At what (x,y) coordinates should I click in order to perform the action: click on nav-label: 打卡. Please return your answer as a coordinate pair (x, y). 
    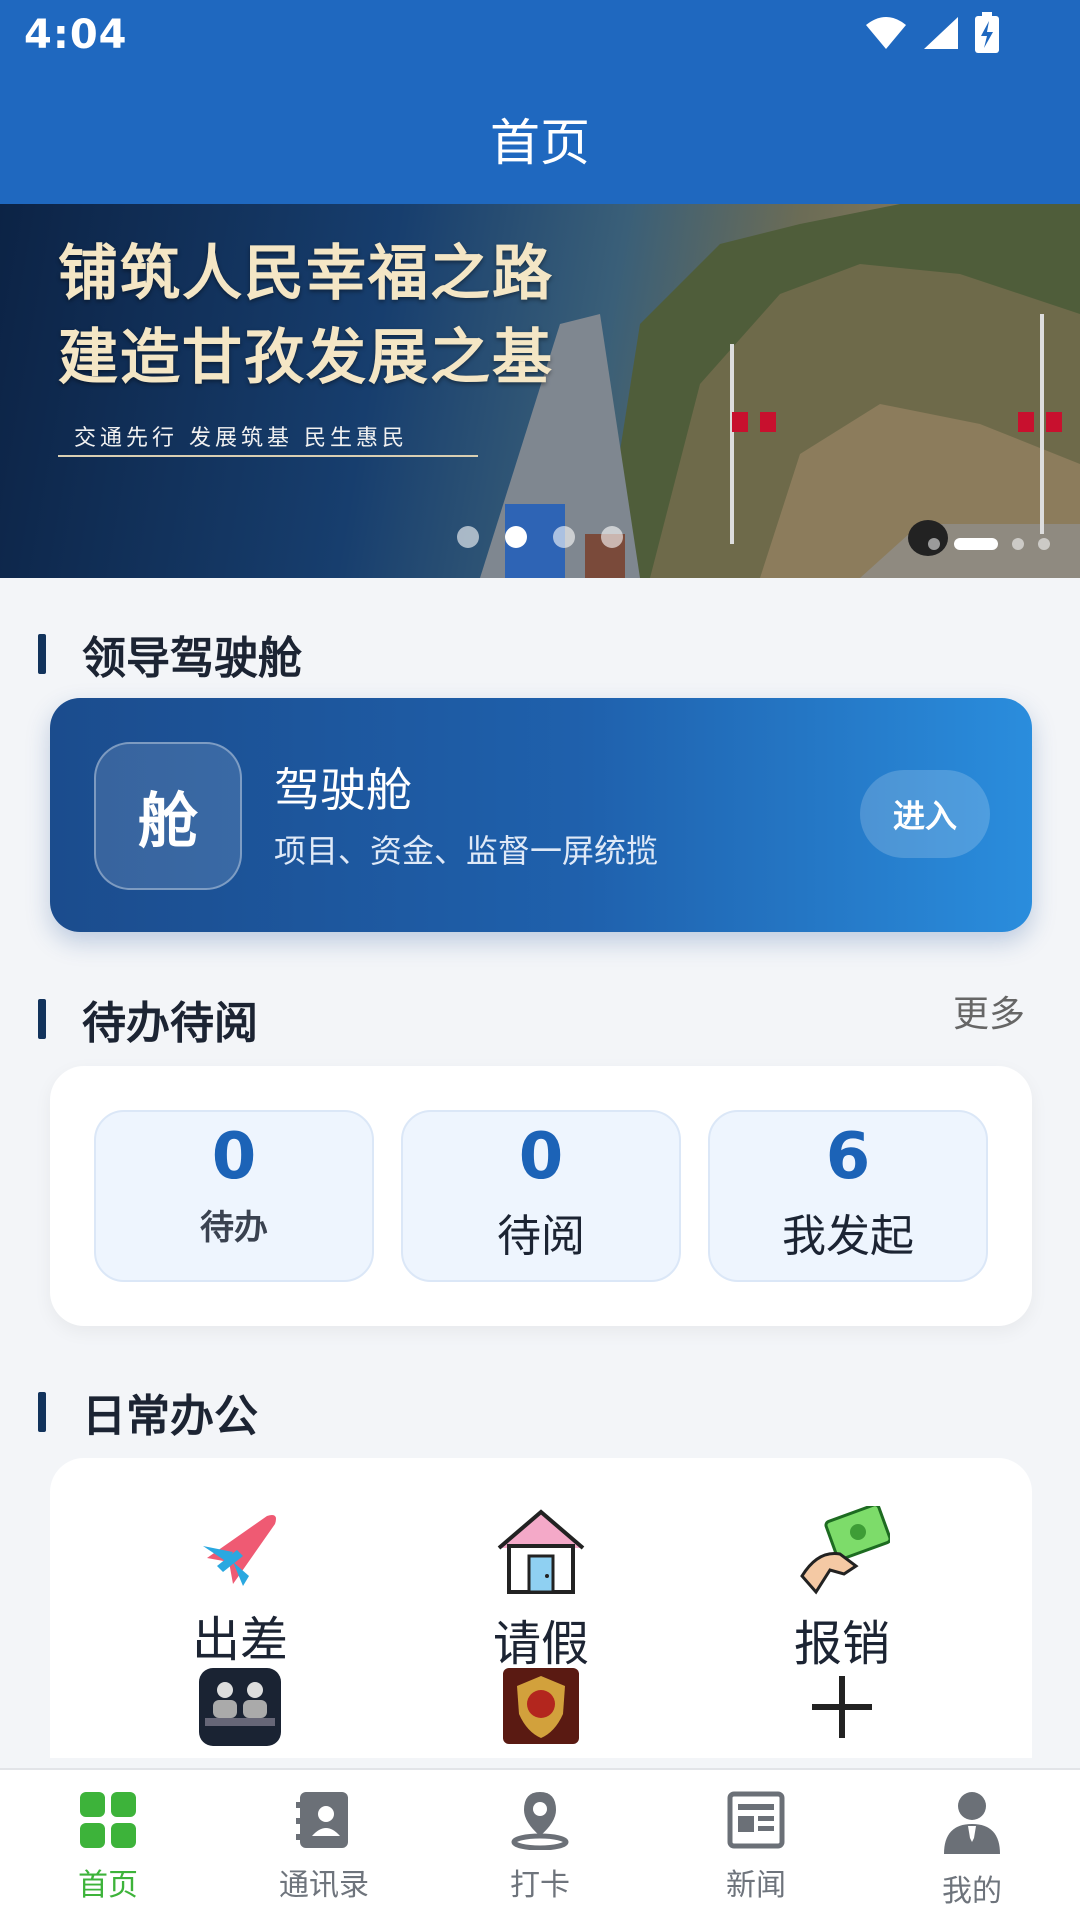
    Looking at the image, I should click on (540, 1885).